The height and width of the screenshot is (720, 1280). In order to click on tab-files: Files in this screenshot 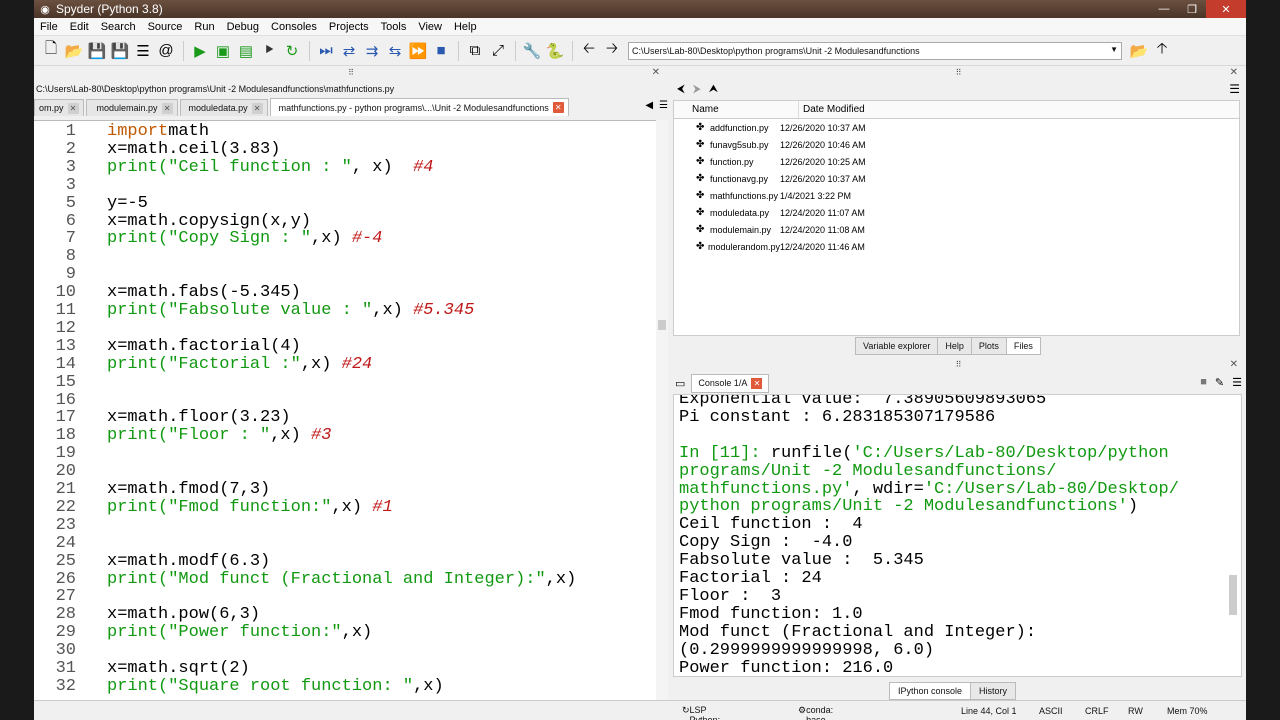, I will do `click(1023, 346)`.